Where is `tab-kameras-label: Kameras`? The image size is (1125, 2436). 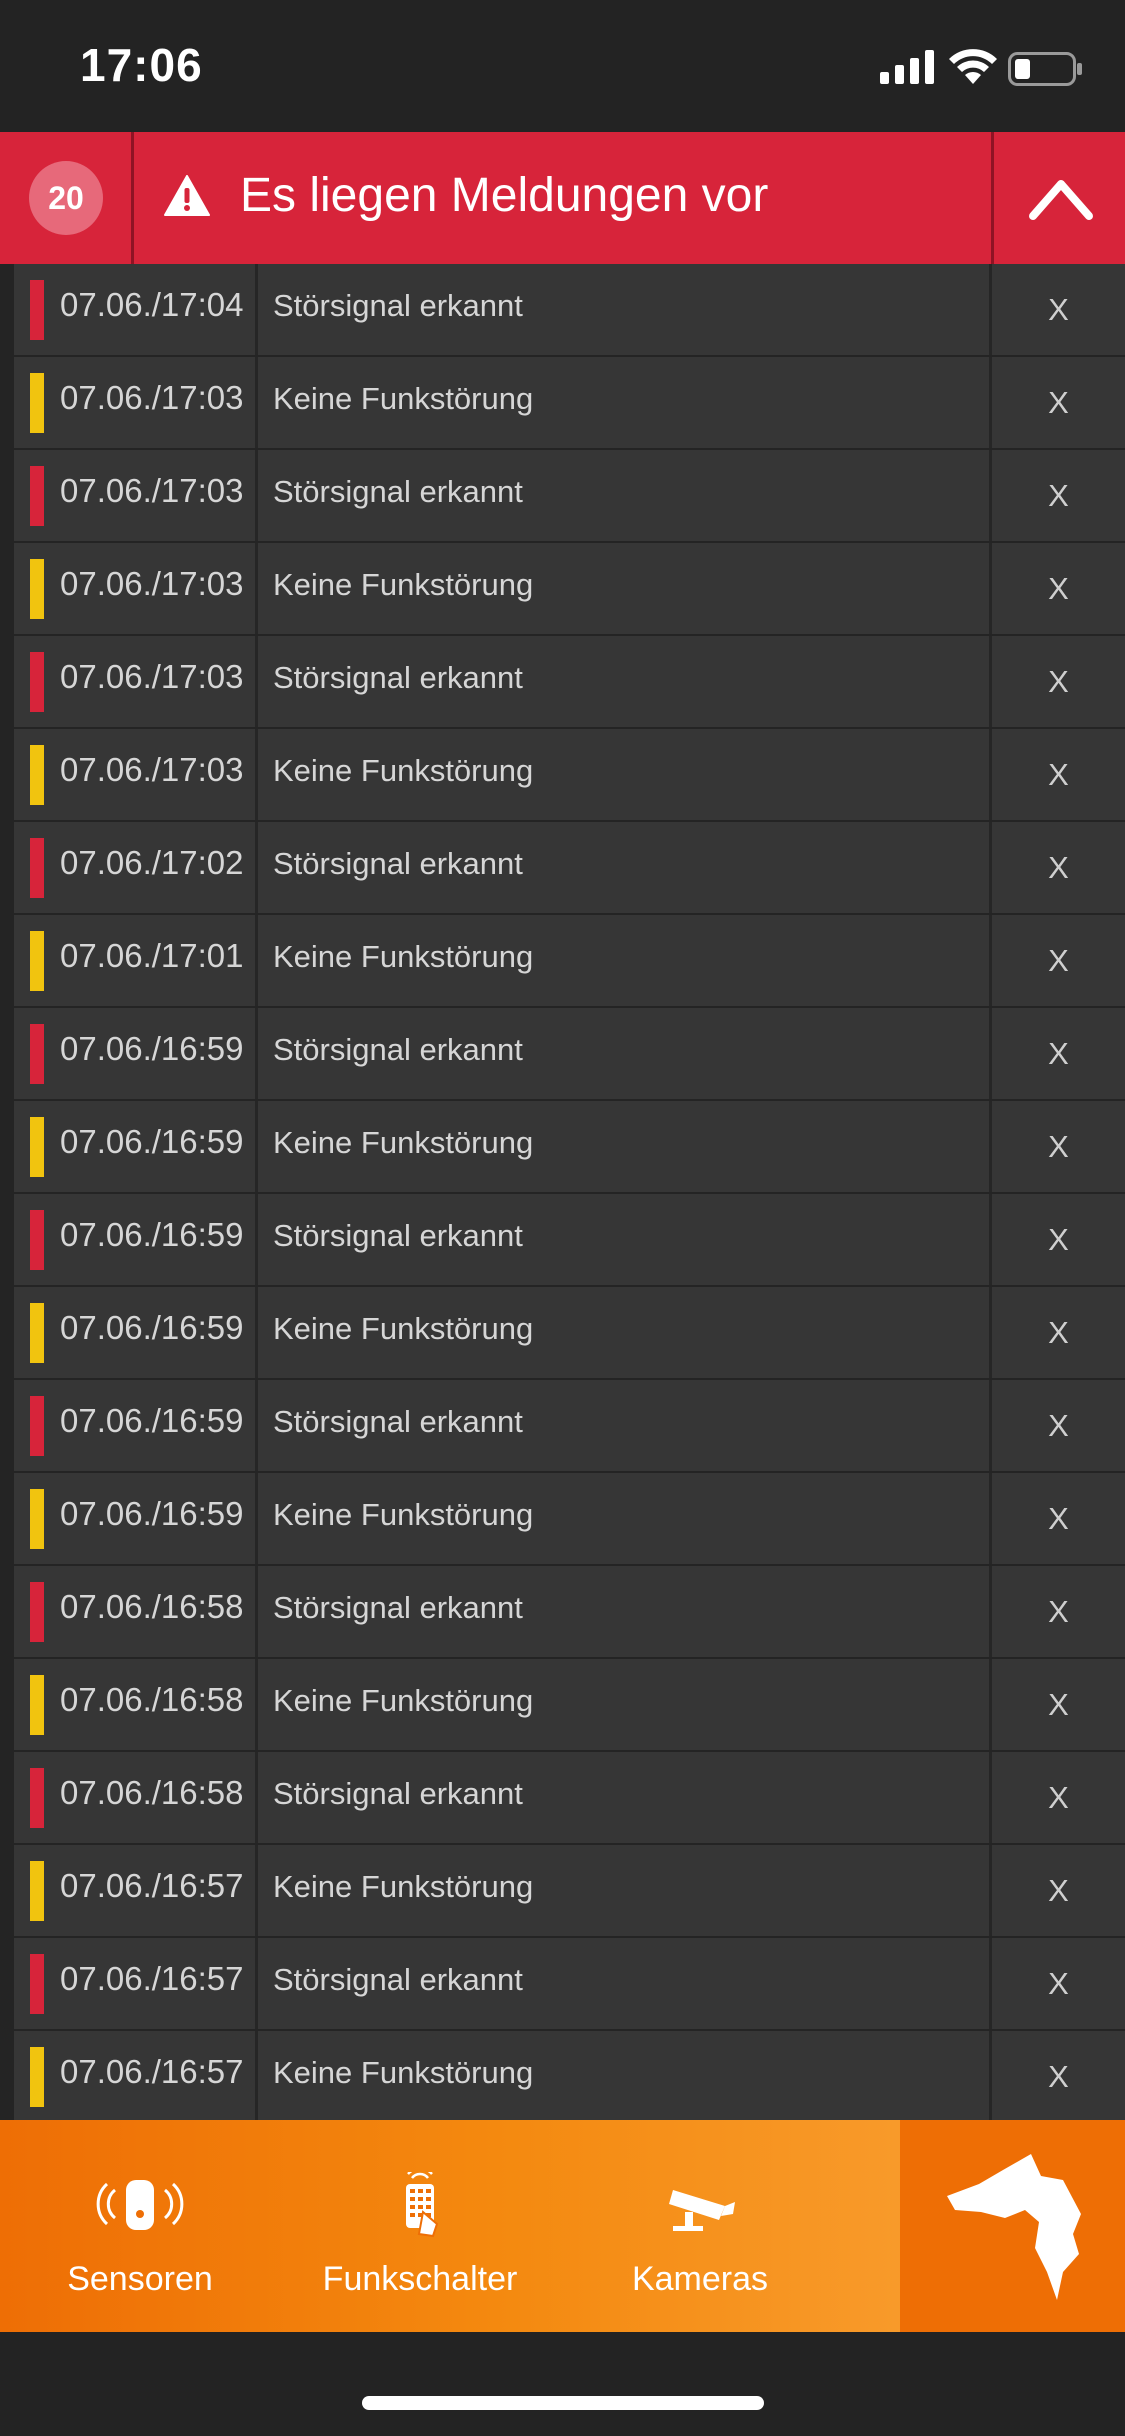 tab-kameras-label: Kameras is located at coordinates (700, 2279).